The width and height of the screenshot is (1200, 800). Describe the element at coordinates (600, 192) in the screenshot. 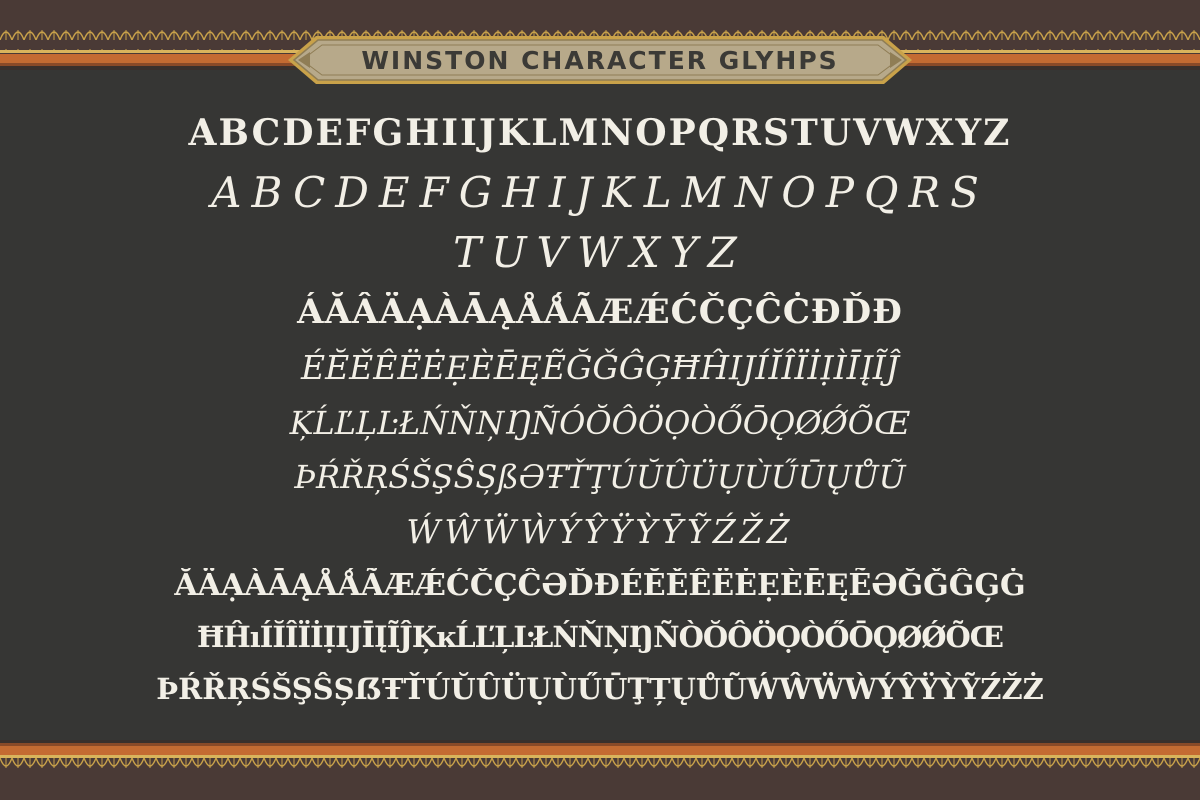

I see `alternate-glyph-row-1: ABCDEFGHIJKLMNOPQRS` at that location.